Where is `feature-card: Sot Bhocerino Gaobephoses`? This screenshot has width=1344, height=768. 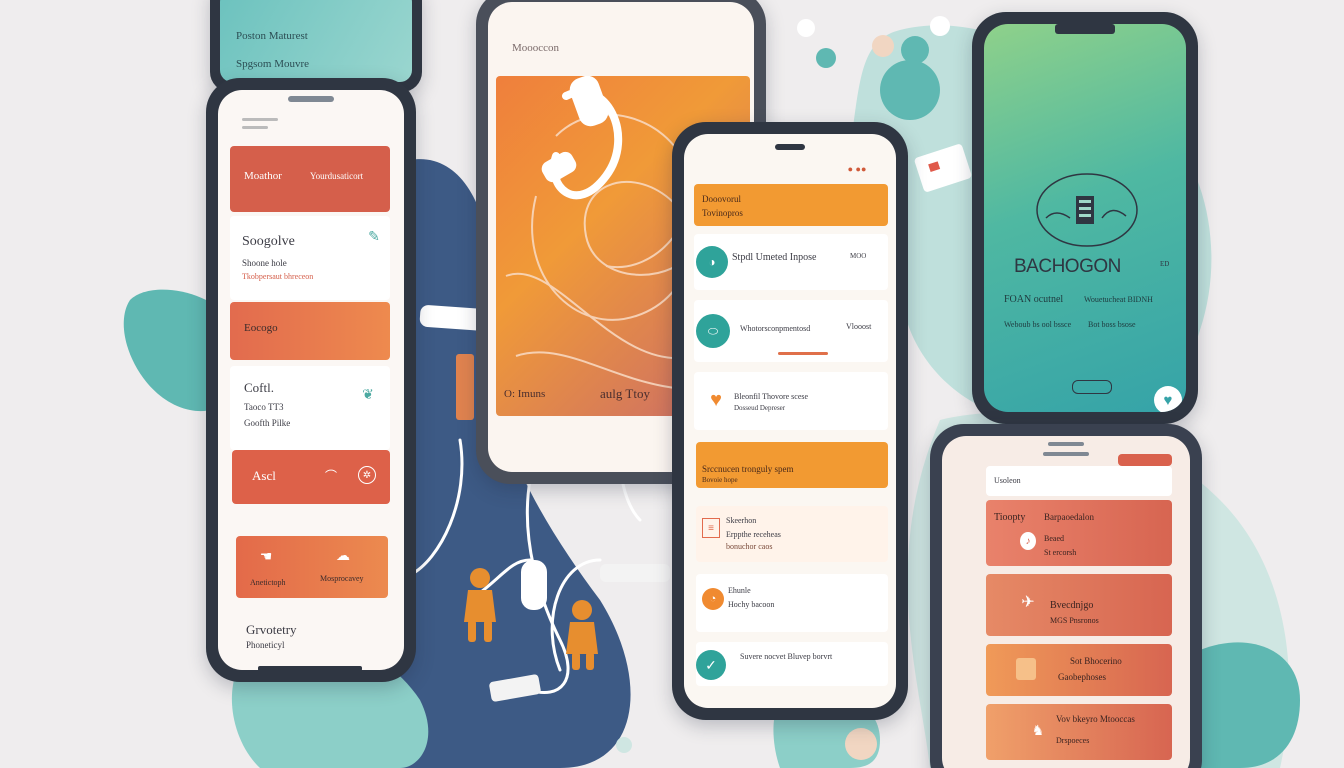 feature-card: Sot Bhocerino Gaobephoses is located at coordinates (1079, 670).